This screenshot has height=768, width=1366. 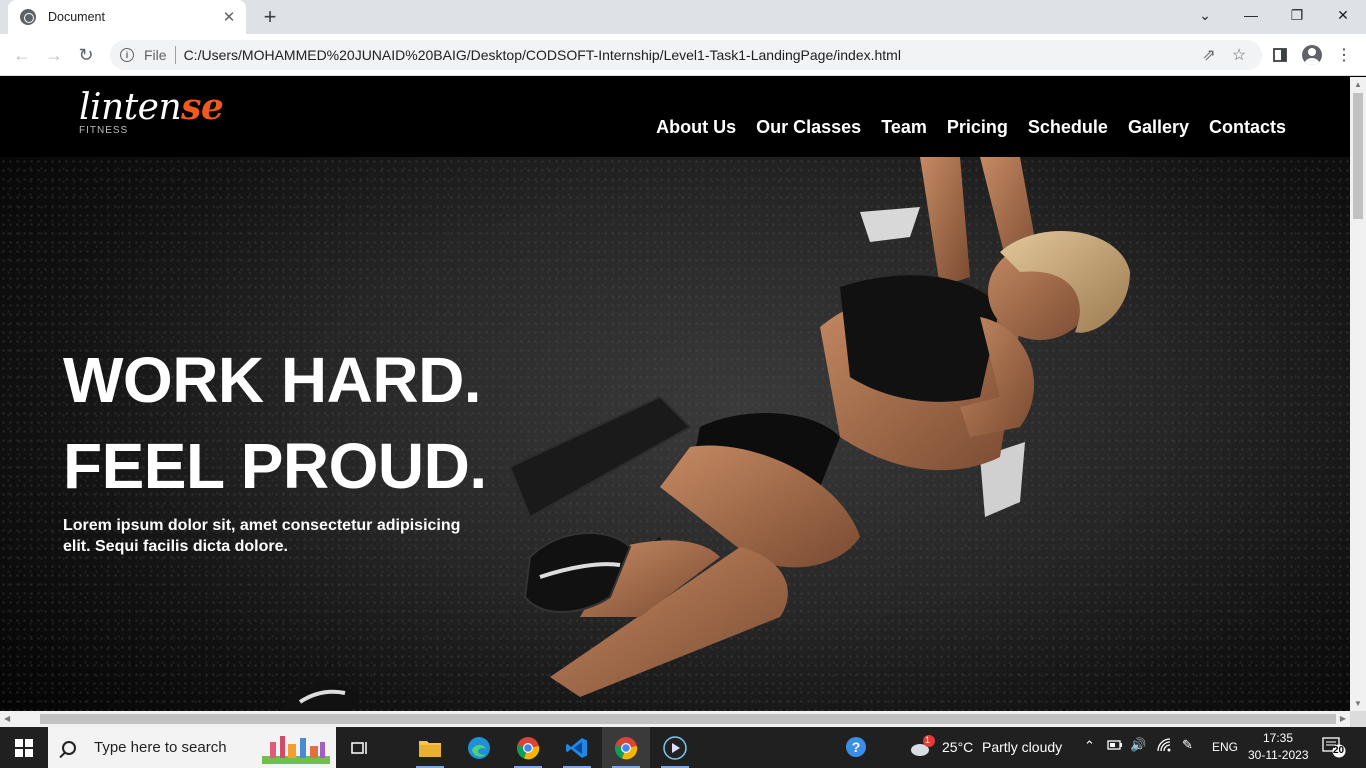 I want to click on windows-logo-icon, so click(x=24, y=747).